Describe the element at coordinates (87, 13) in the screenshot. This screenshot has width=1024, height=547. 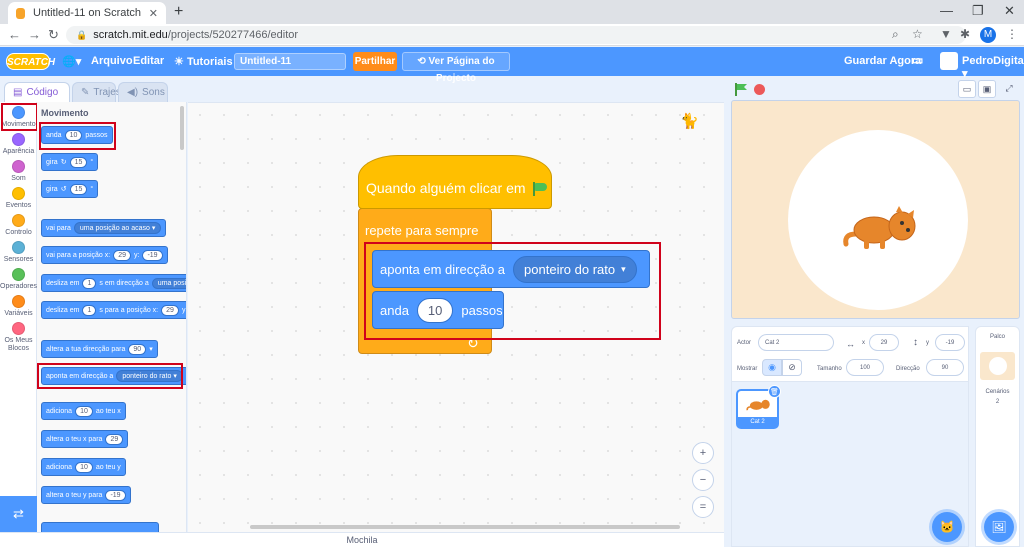
I see `browser-tab: Untitled-11 on Scratch ✕` at that location.